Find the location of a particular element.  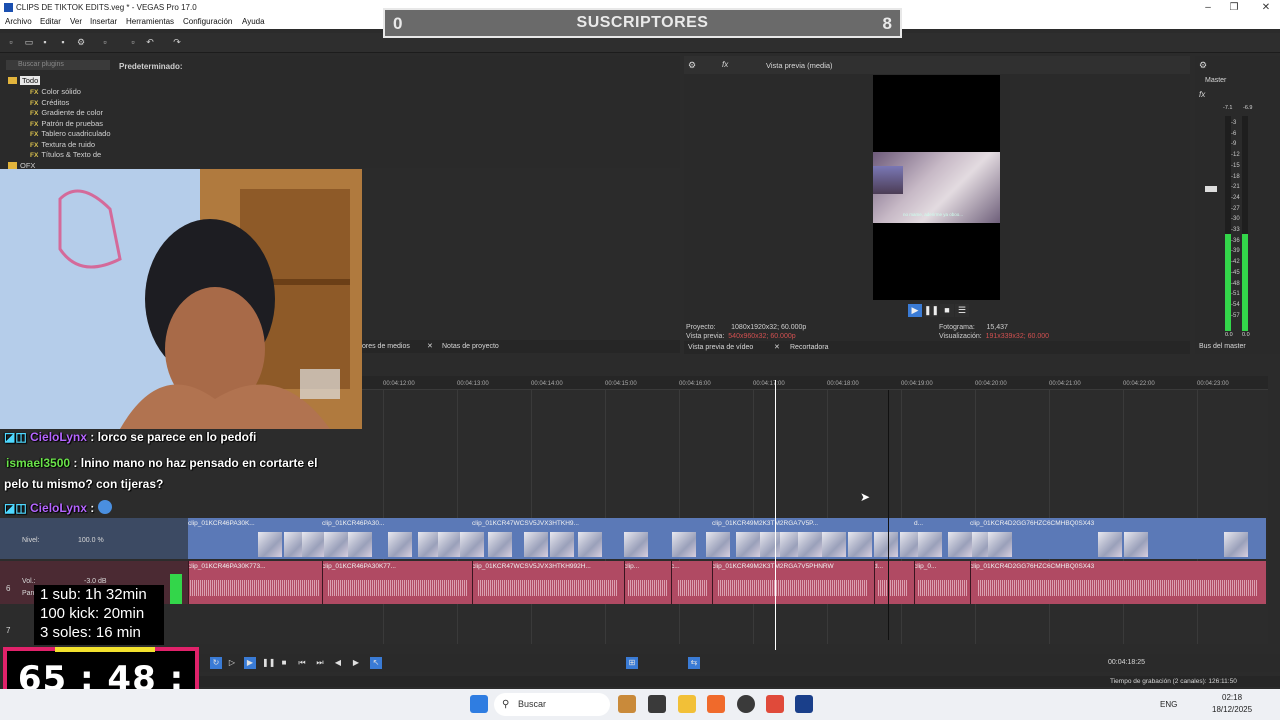

clip-boundary is located at coordinates (970, 582).